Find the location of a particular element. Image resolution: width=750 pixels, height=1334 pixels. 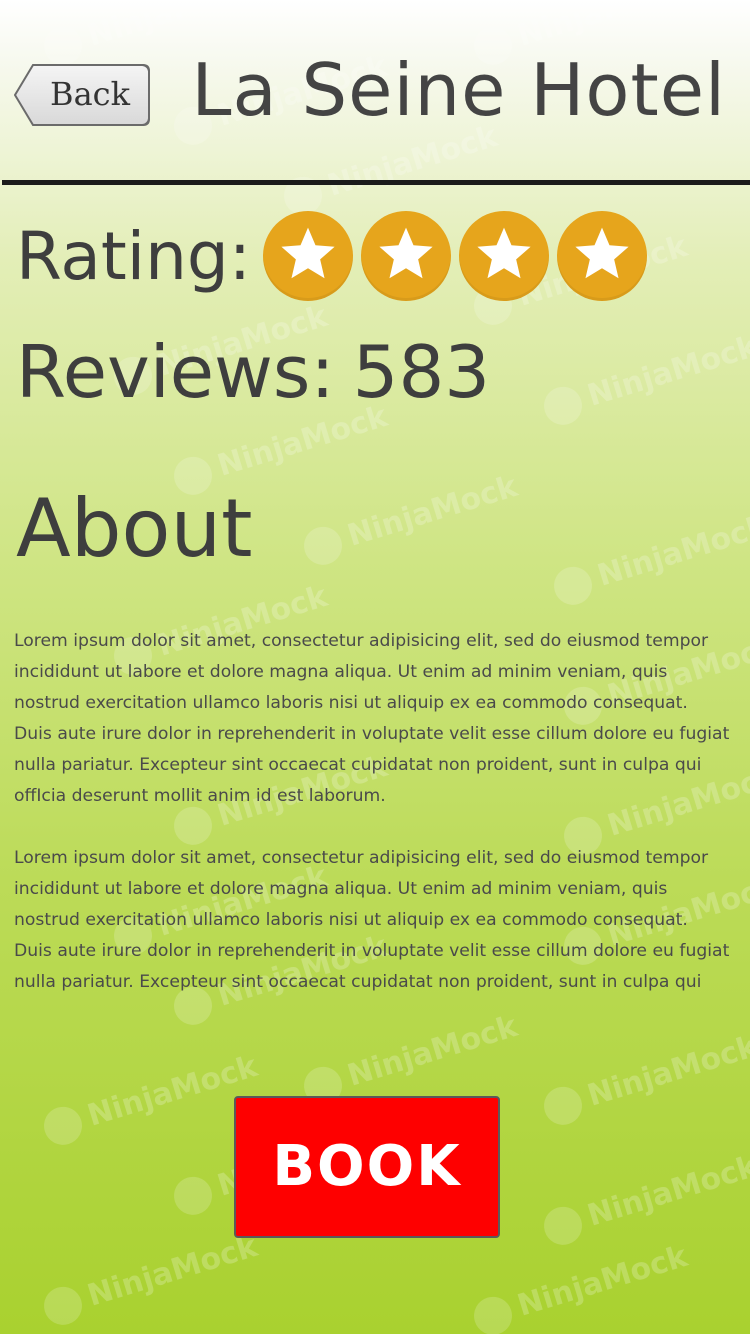

reviews: Reviews: 583 is located at coordinates (253, 372).